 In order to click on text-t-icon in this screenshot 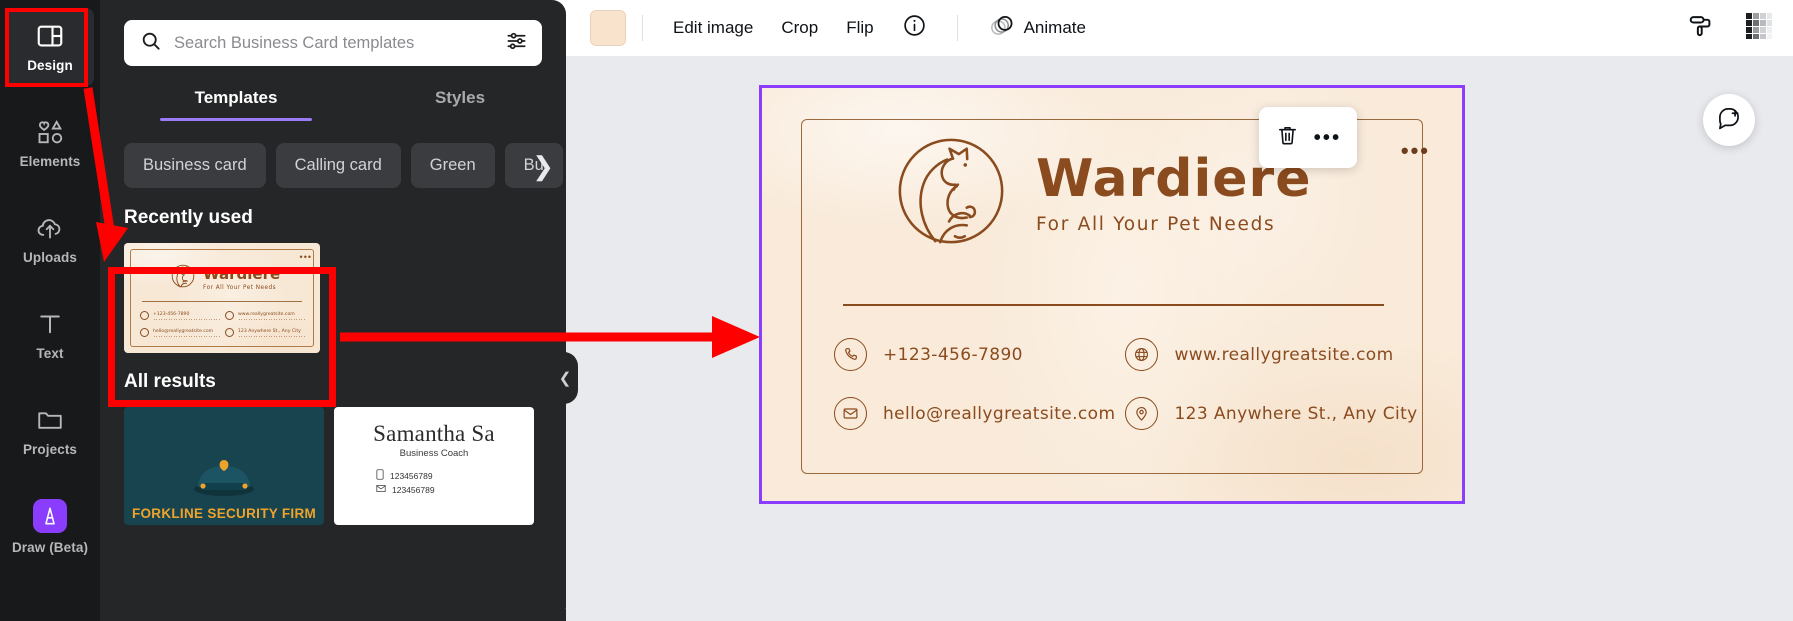, I will do `click(50, 324)`.